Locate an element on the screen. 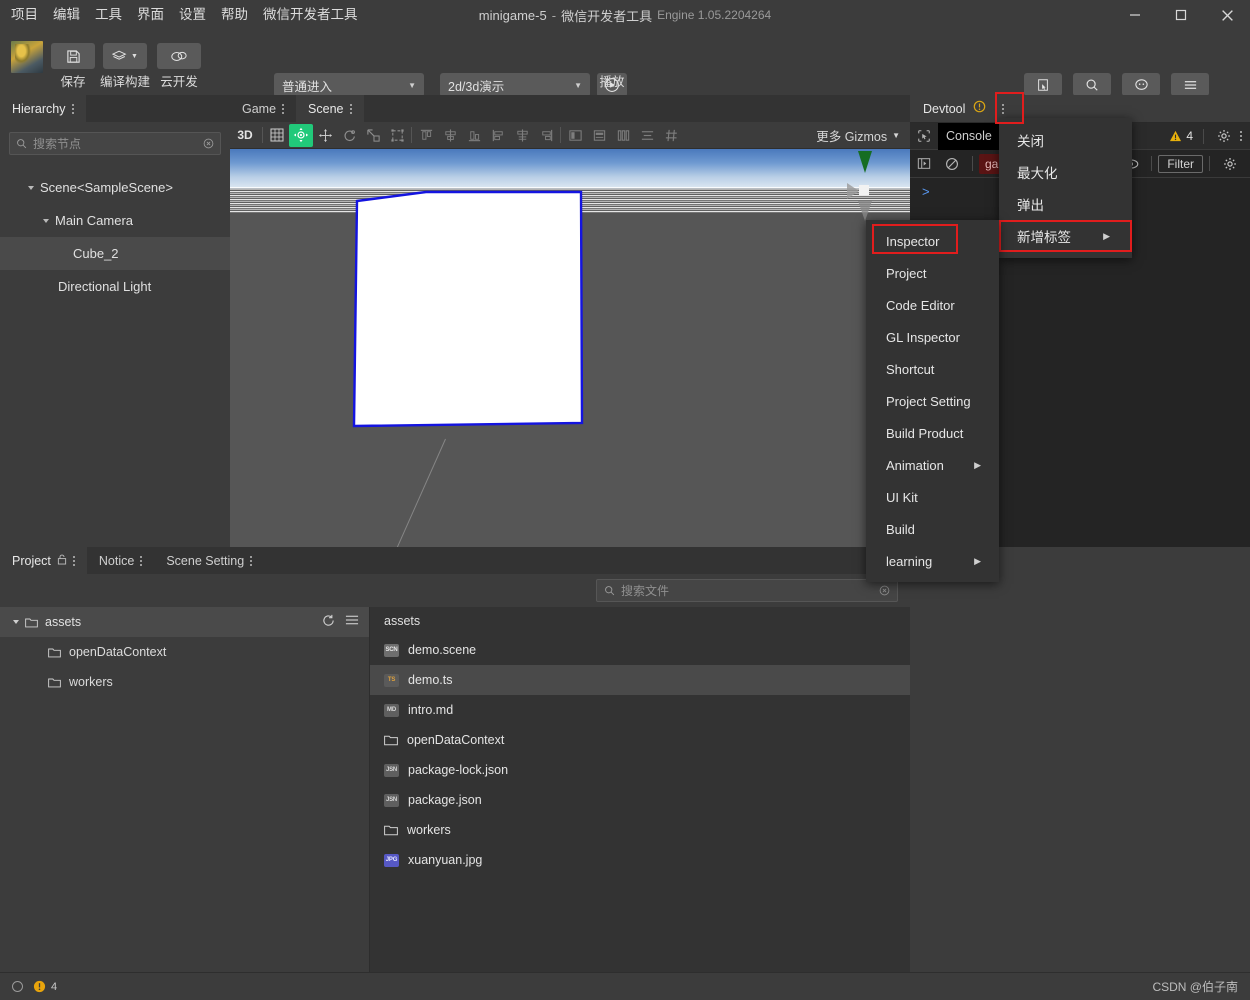  submenu-item-ui-kit: UI Kit is located at coordinates (932, 497).